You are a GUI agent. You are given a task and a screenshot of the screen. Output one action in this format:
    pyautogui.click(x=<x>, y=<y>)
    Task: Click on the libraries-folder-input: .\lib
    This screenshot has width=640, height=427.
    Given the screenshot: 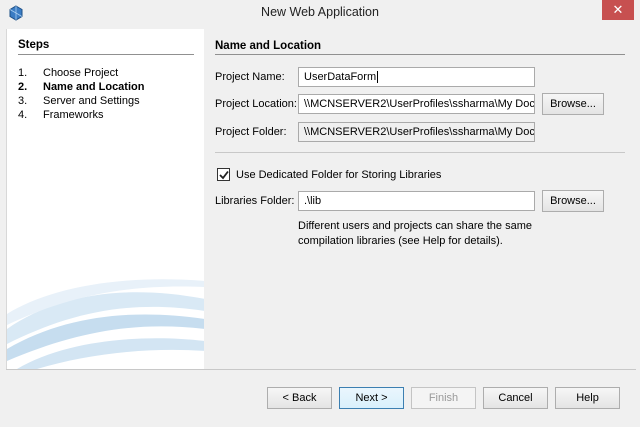 What is the action you would take?
    pyautogui.click(x=416, y=201)
    